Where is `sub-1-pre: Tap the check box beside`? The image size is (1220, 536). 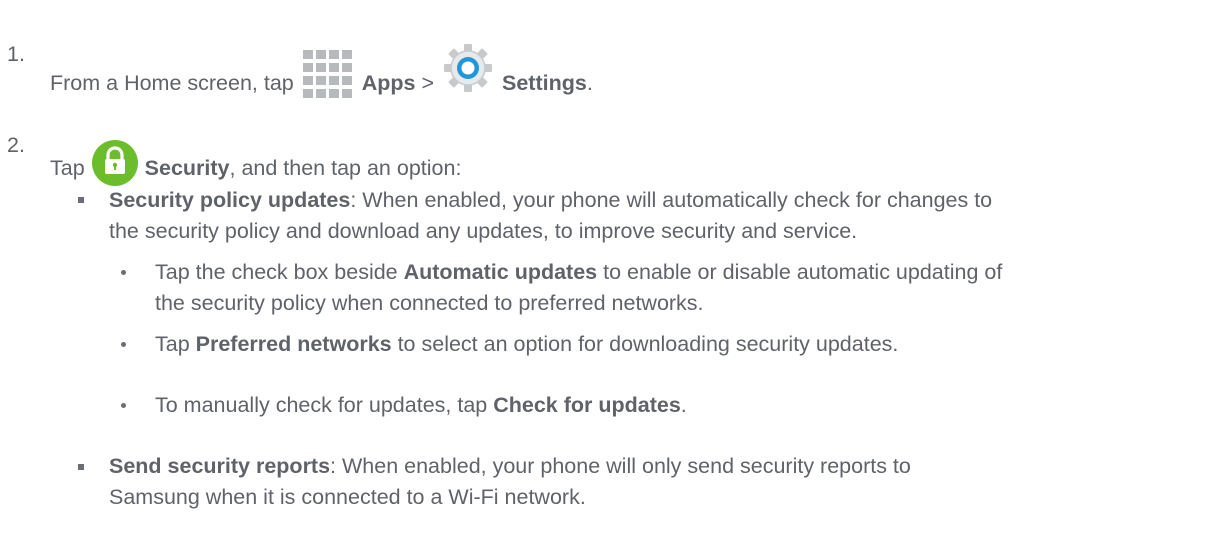 sub-1-pre: Tap the check box beside is located at coordinates (279, 272).